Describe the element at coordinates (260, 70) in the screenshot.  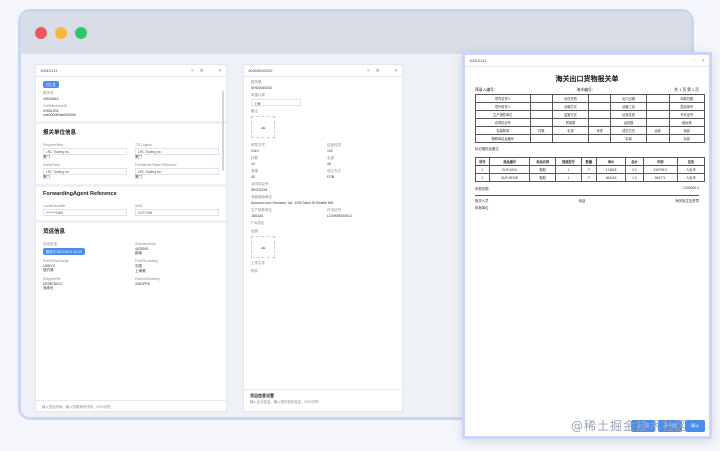
I see `panel-title: 10003040102` at that location.